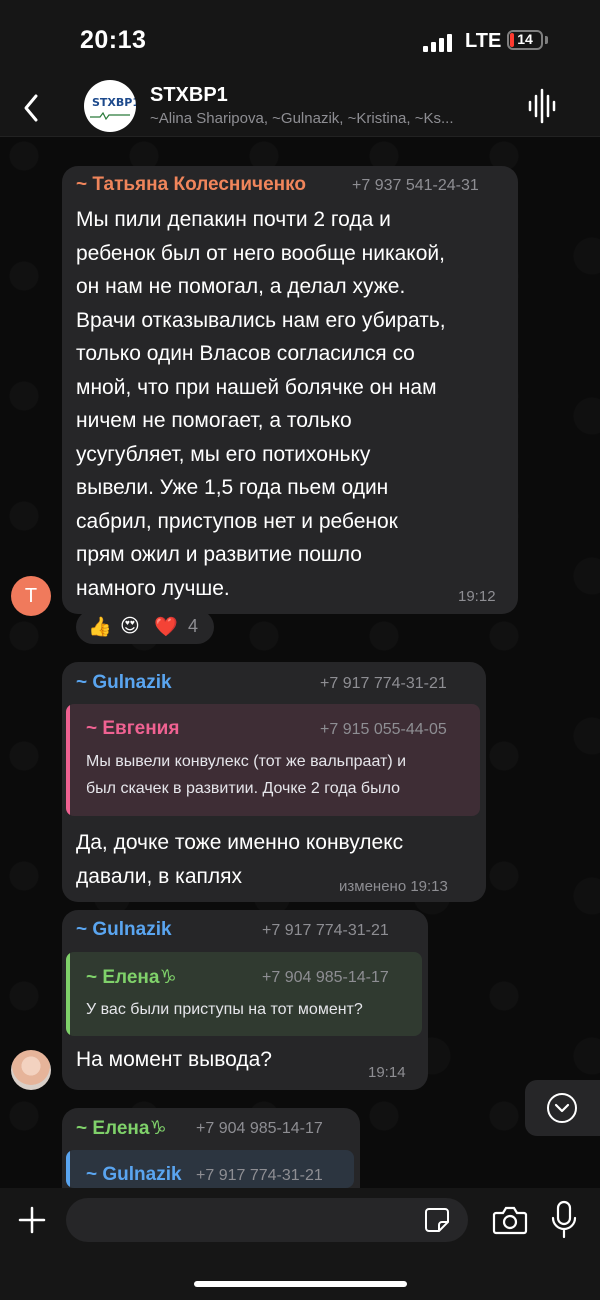 The width and height of the screenshot is (600, 1300). I want to click on chevron-down-icon, so click(562, 1108).